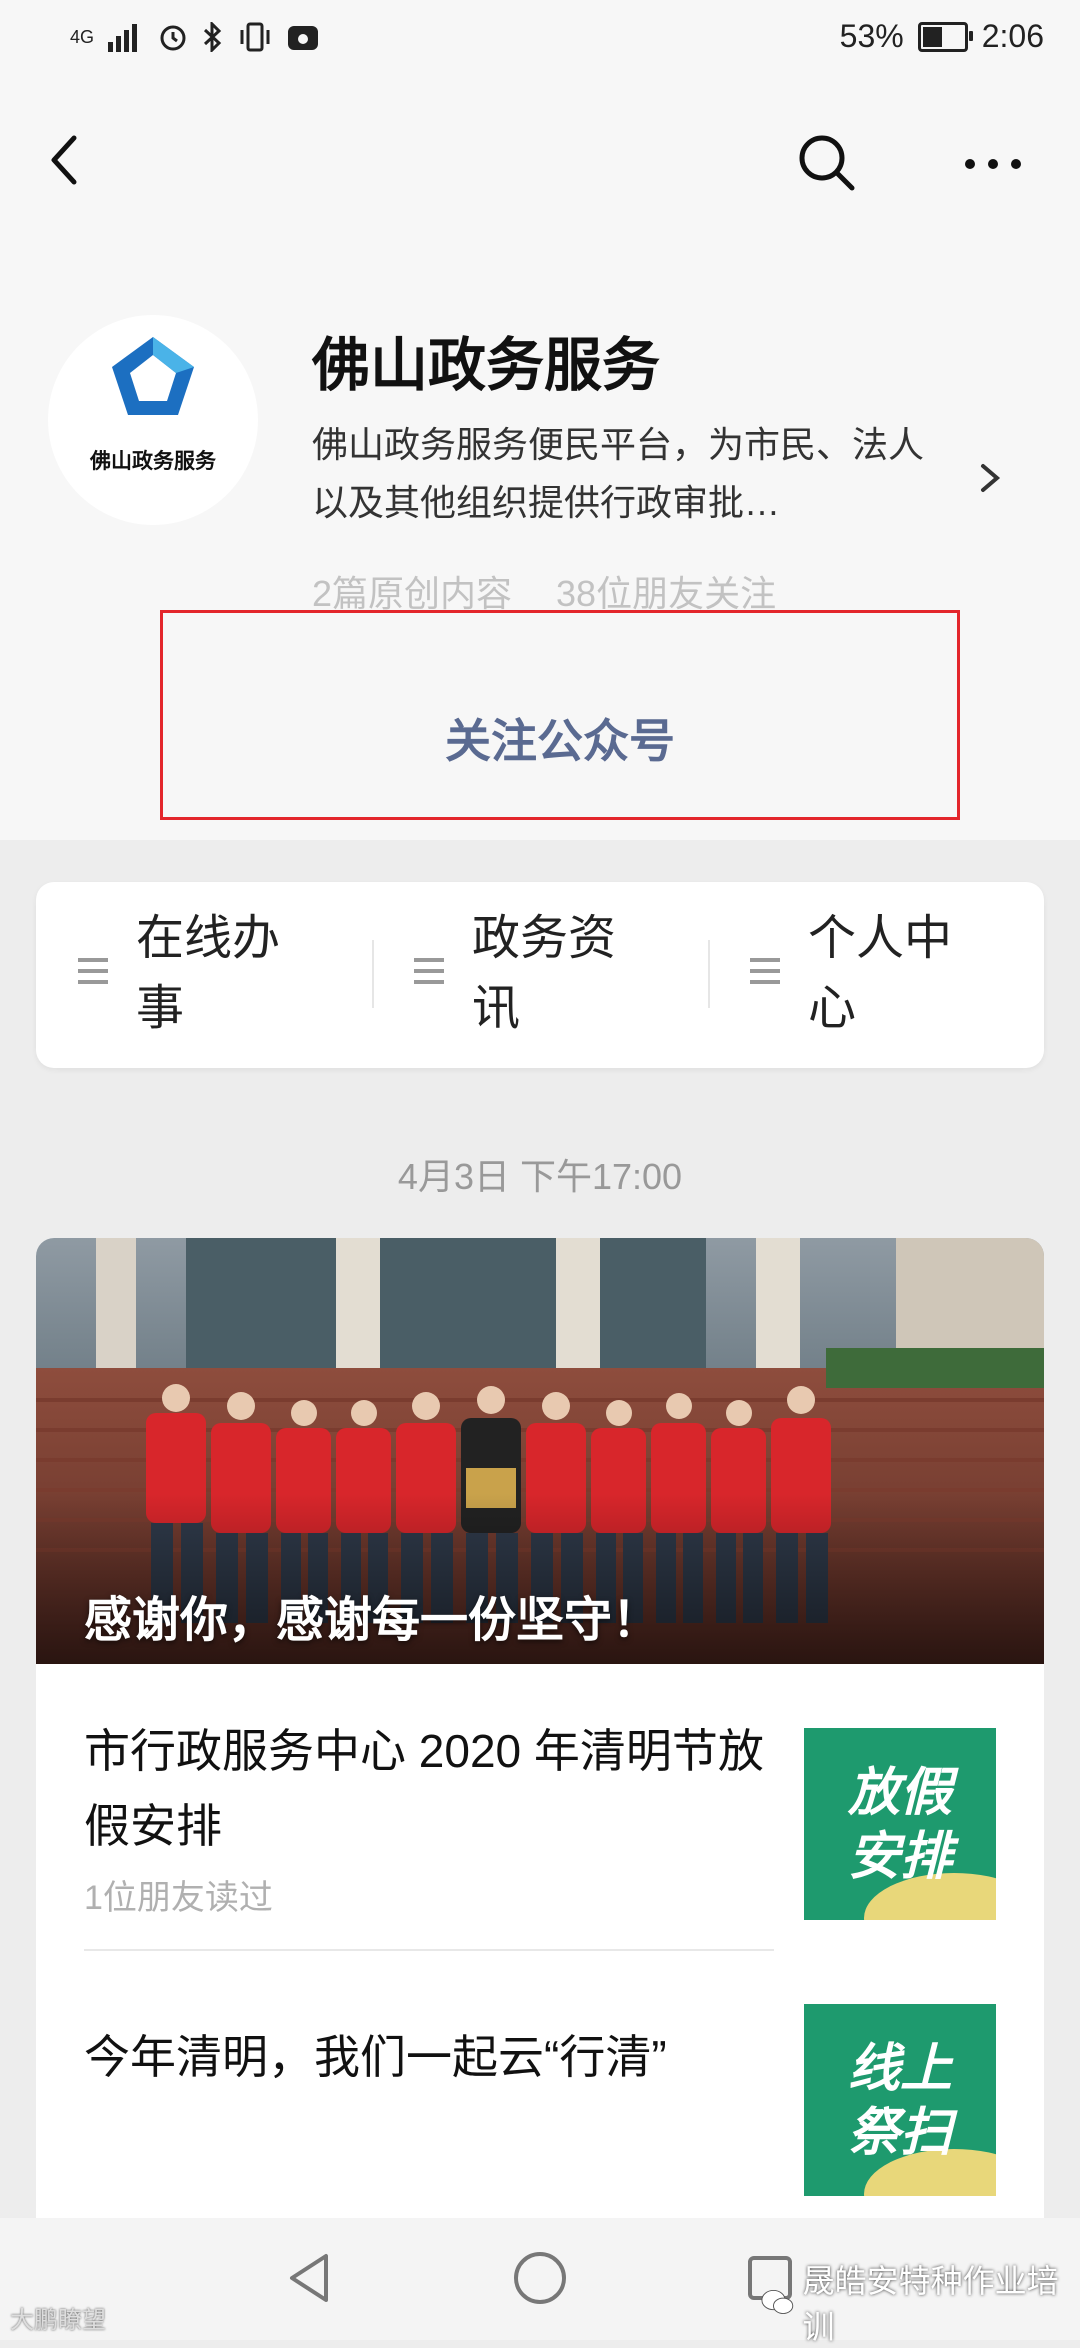 Image resolution: width=1080 pixels, height=2348 pixels. Describe the element at coordinates (932, 36) in the screenshot. I see `battery-fill` at that location.